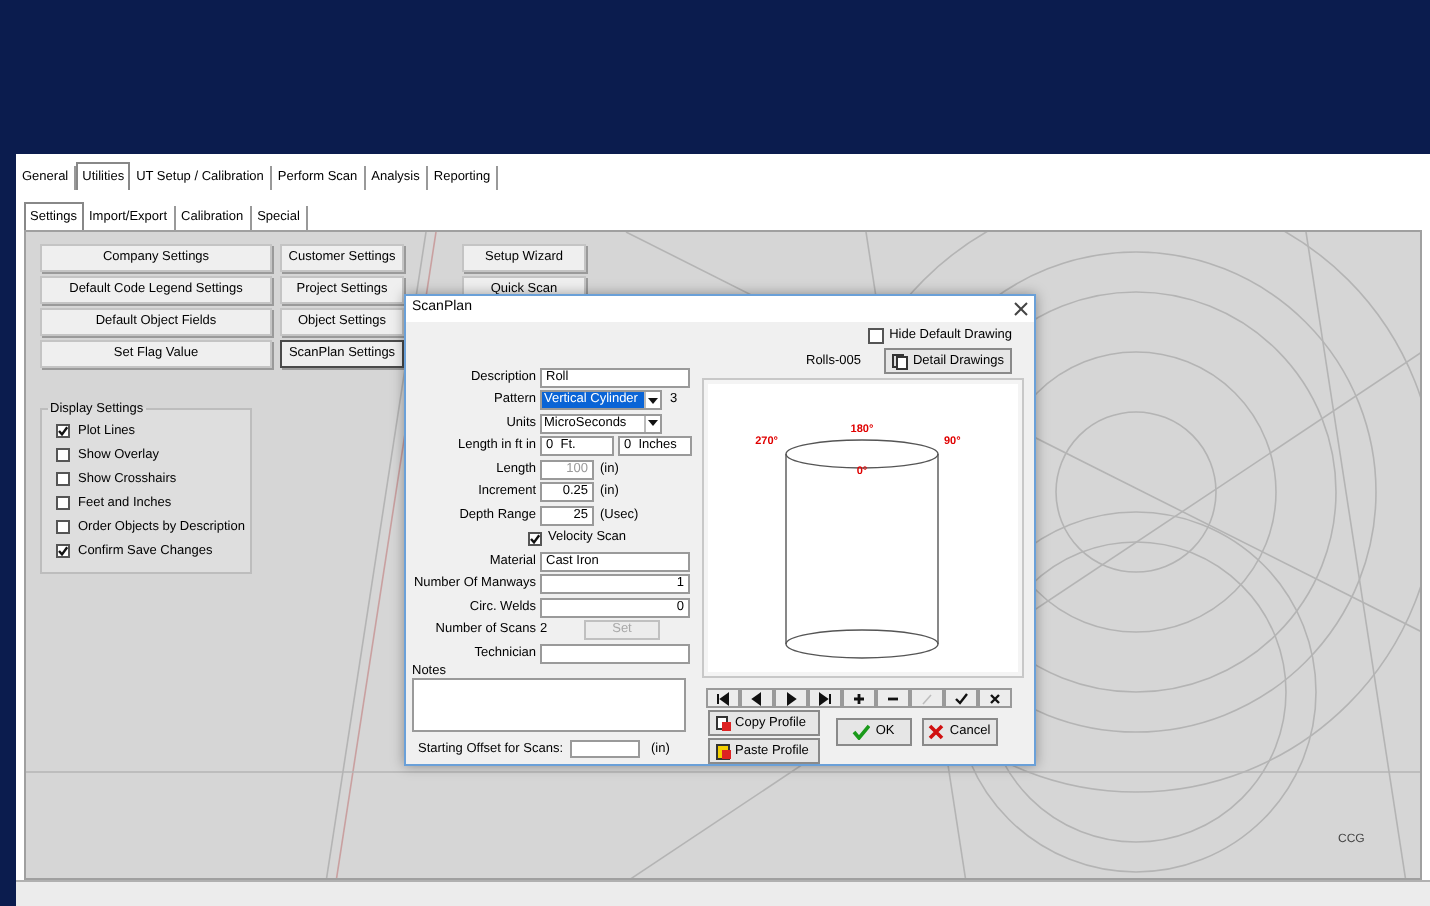 The image size is (1430, 906). What do you see at coordinates (935, 732) in the screenshot?
I see `cancel-icon` at bounding box center [935, 732].